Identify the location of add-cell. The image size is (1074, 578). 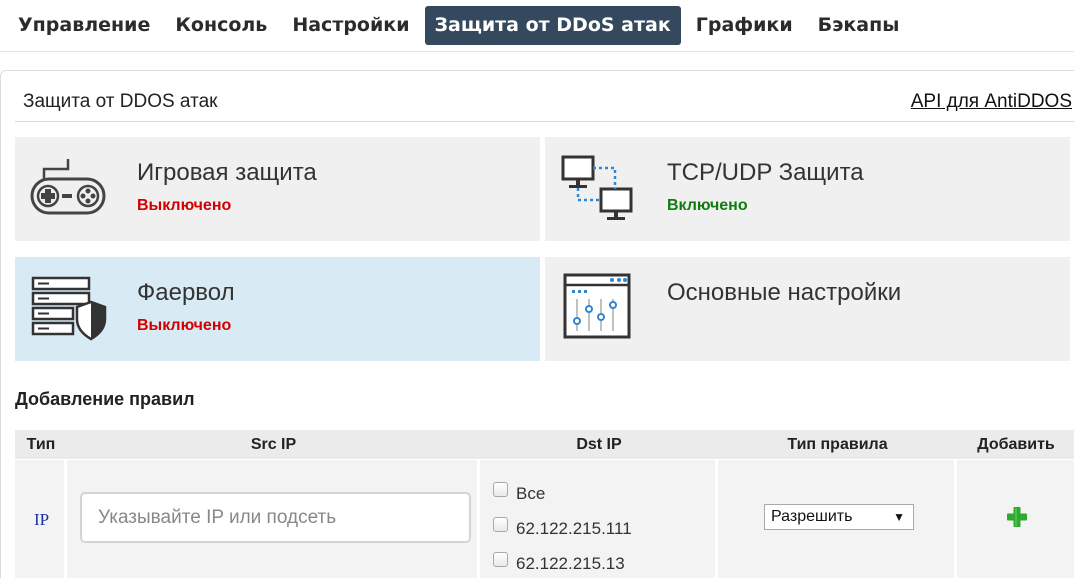
(1015, 519).